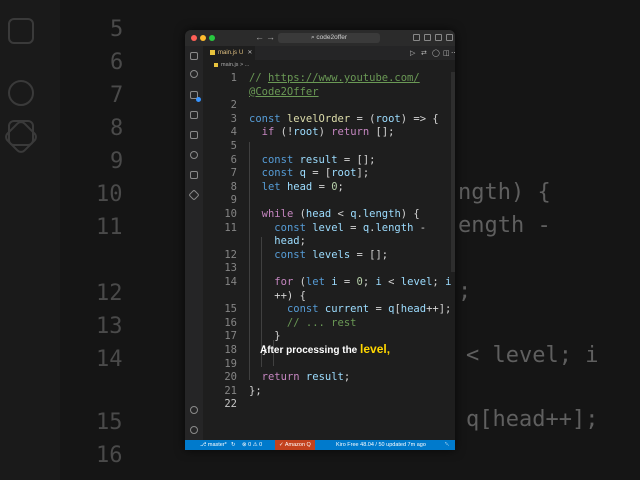 The width and height of the screenshot is (640, 480). I want to click on code-line: const result = [];, so click(312, 160).